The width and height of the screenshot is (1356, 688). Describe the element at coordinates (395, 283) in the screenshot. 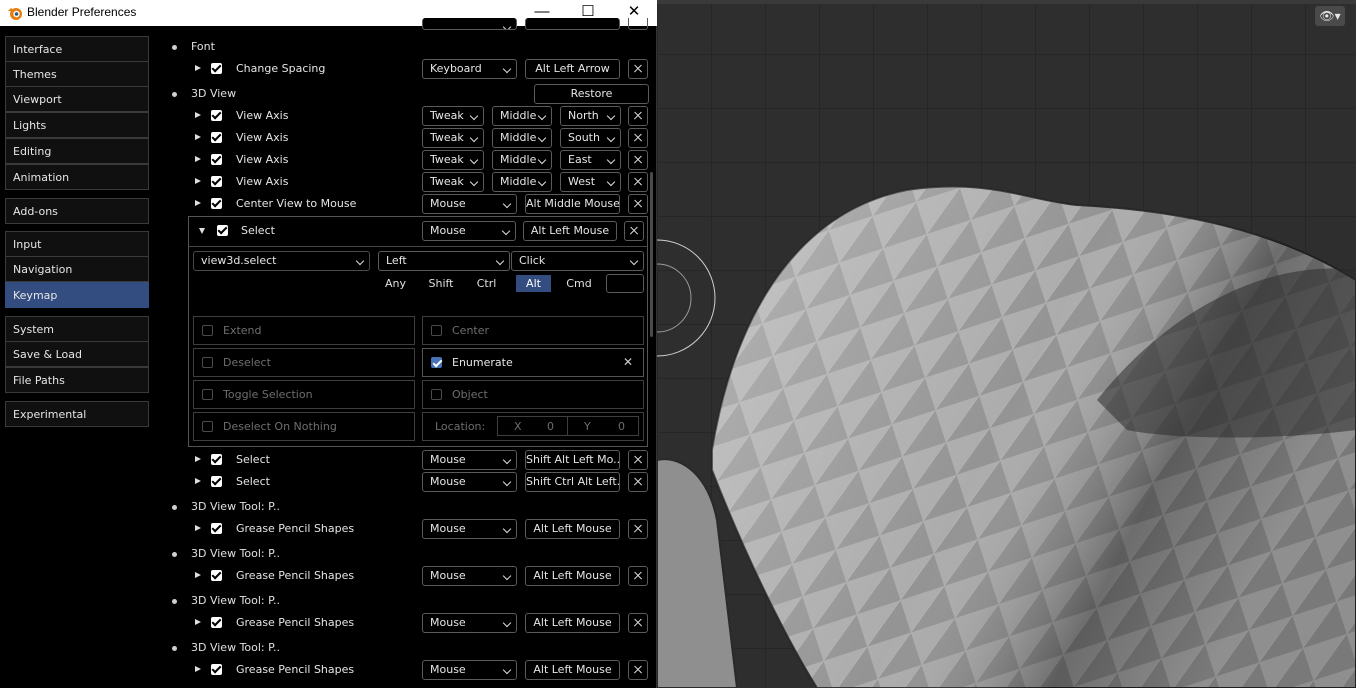

I see `modifier-any-toggle: Any` at that location.